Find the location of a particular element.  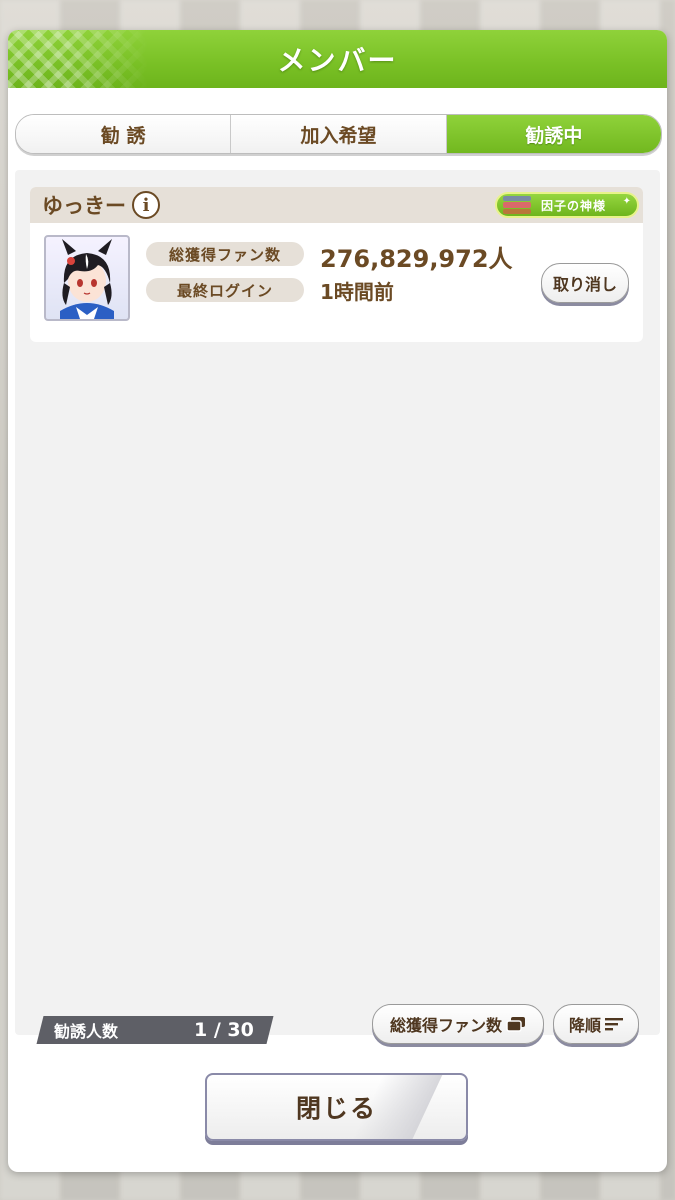

close-button-label: 閉じる is located at coordinates (336, 1108).